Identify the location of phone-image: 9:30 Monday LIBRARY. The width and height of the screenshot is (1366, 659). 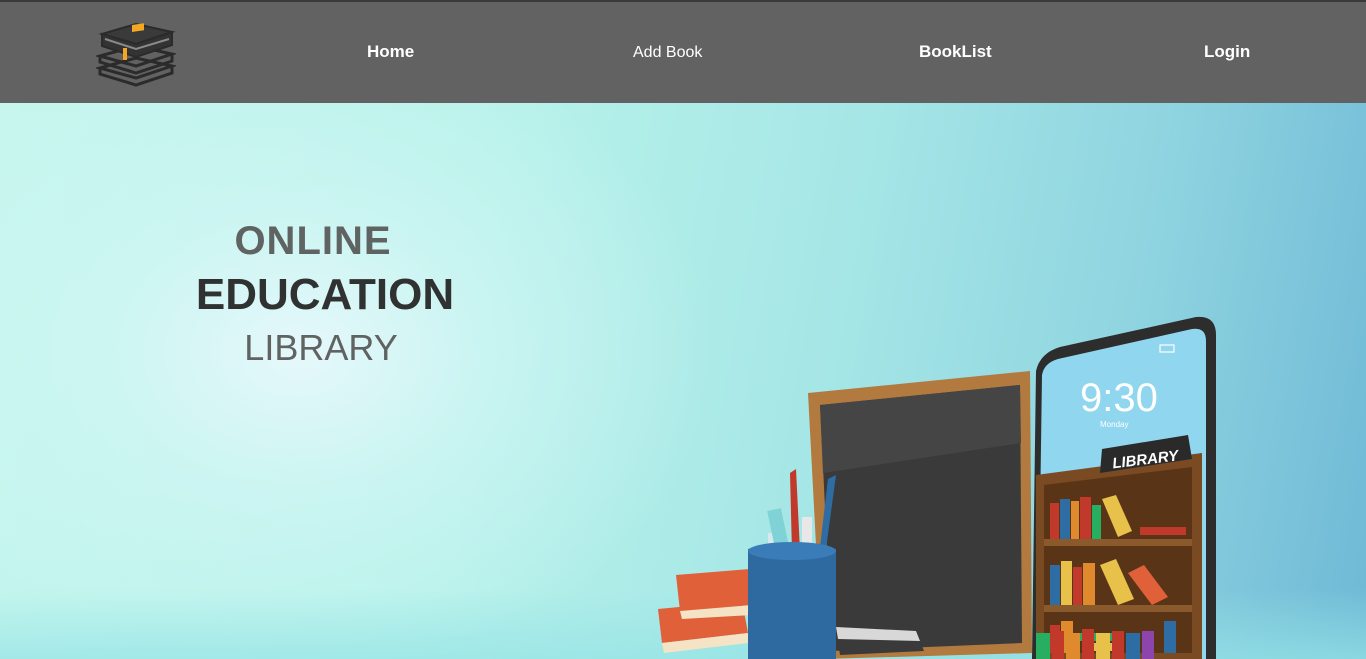
(1124, 487).